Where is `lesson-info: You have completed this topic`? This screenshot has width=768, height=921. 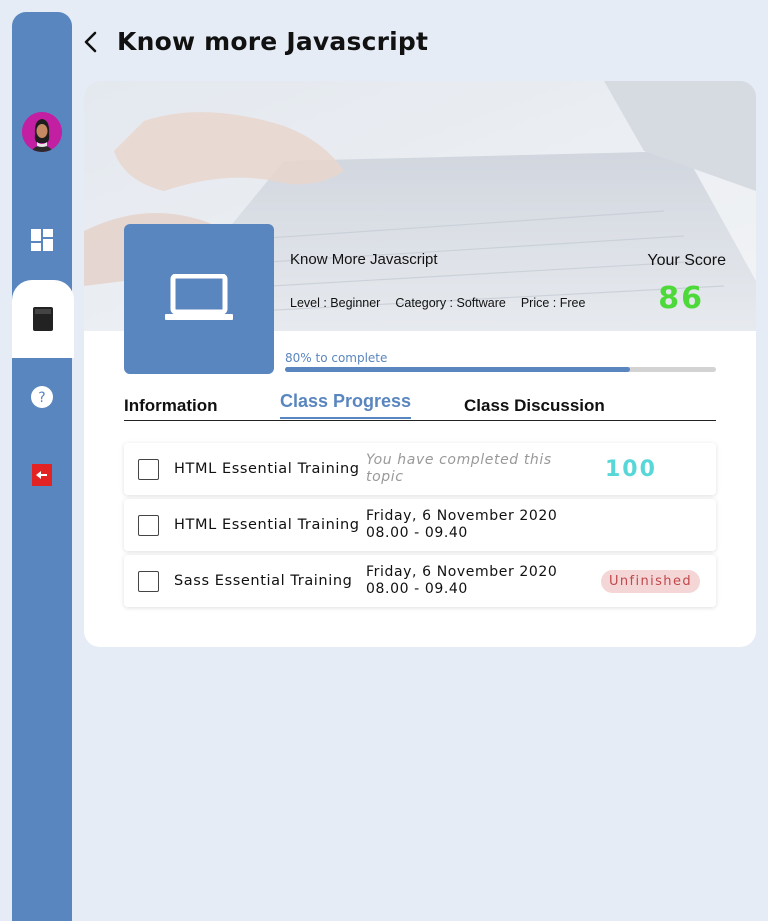
lesson-info: You have completed this topic is located at coordinates (459, 468).